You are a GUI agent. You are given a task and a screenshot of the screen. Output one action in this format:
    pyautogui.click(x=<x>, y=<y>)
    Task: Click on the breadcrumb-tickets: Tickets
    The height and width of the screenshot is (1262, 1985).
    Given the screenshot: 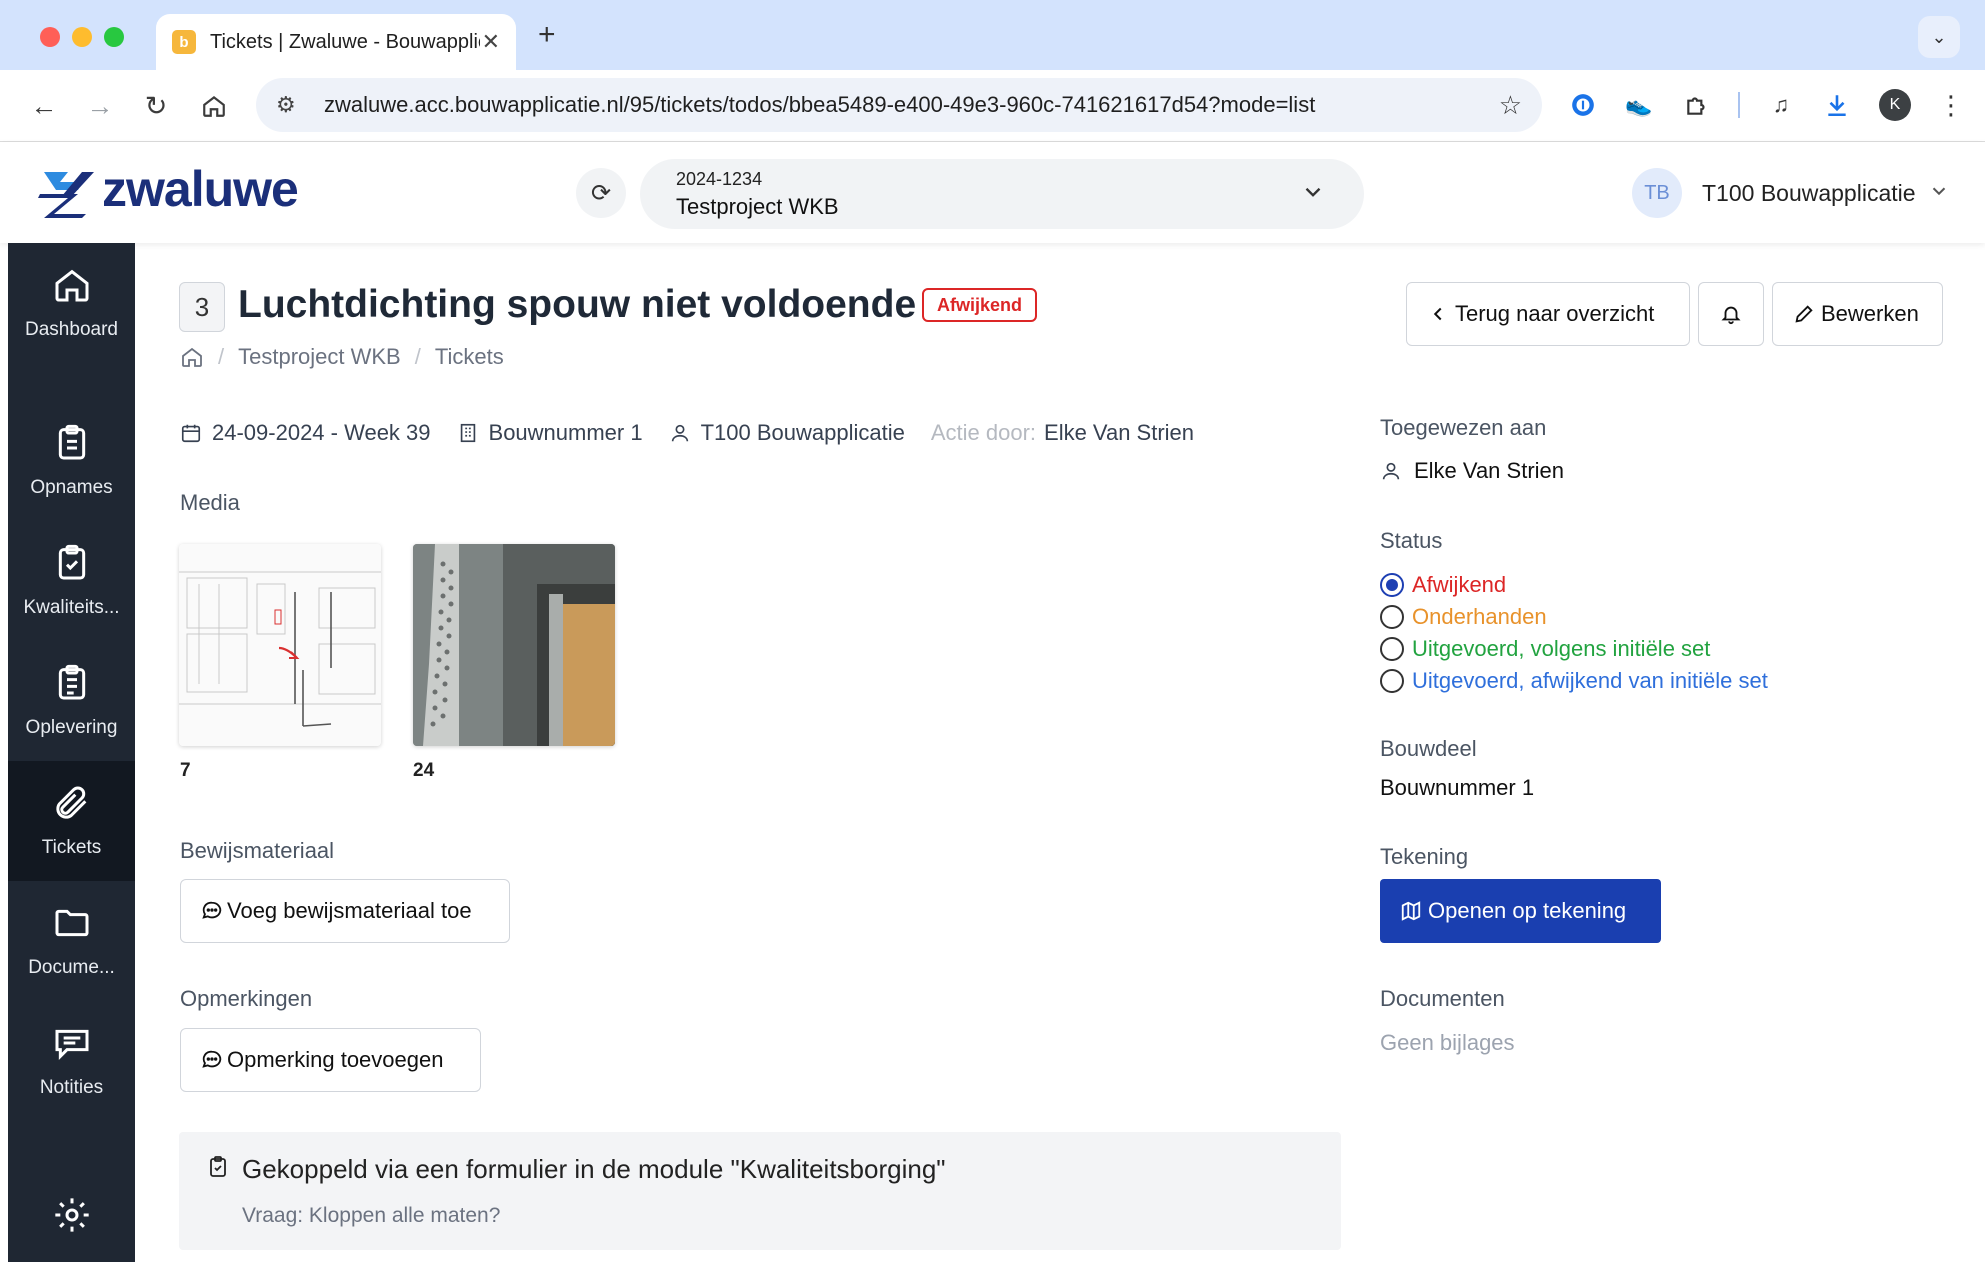 What is the action you would take?
    pyautogui.click(x=469, y=357)
    